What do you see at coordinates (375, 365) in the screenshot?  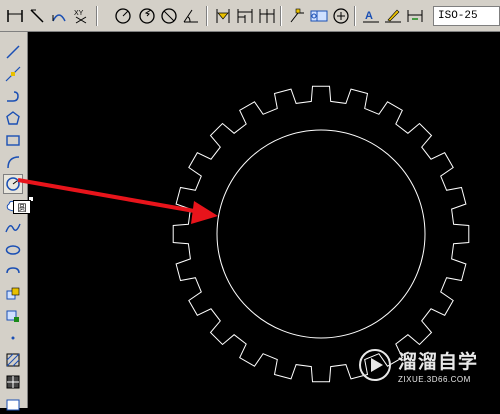 I see `play-logo-icon` at bounding box center [375, 365].